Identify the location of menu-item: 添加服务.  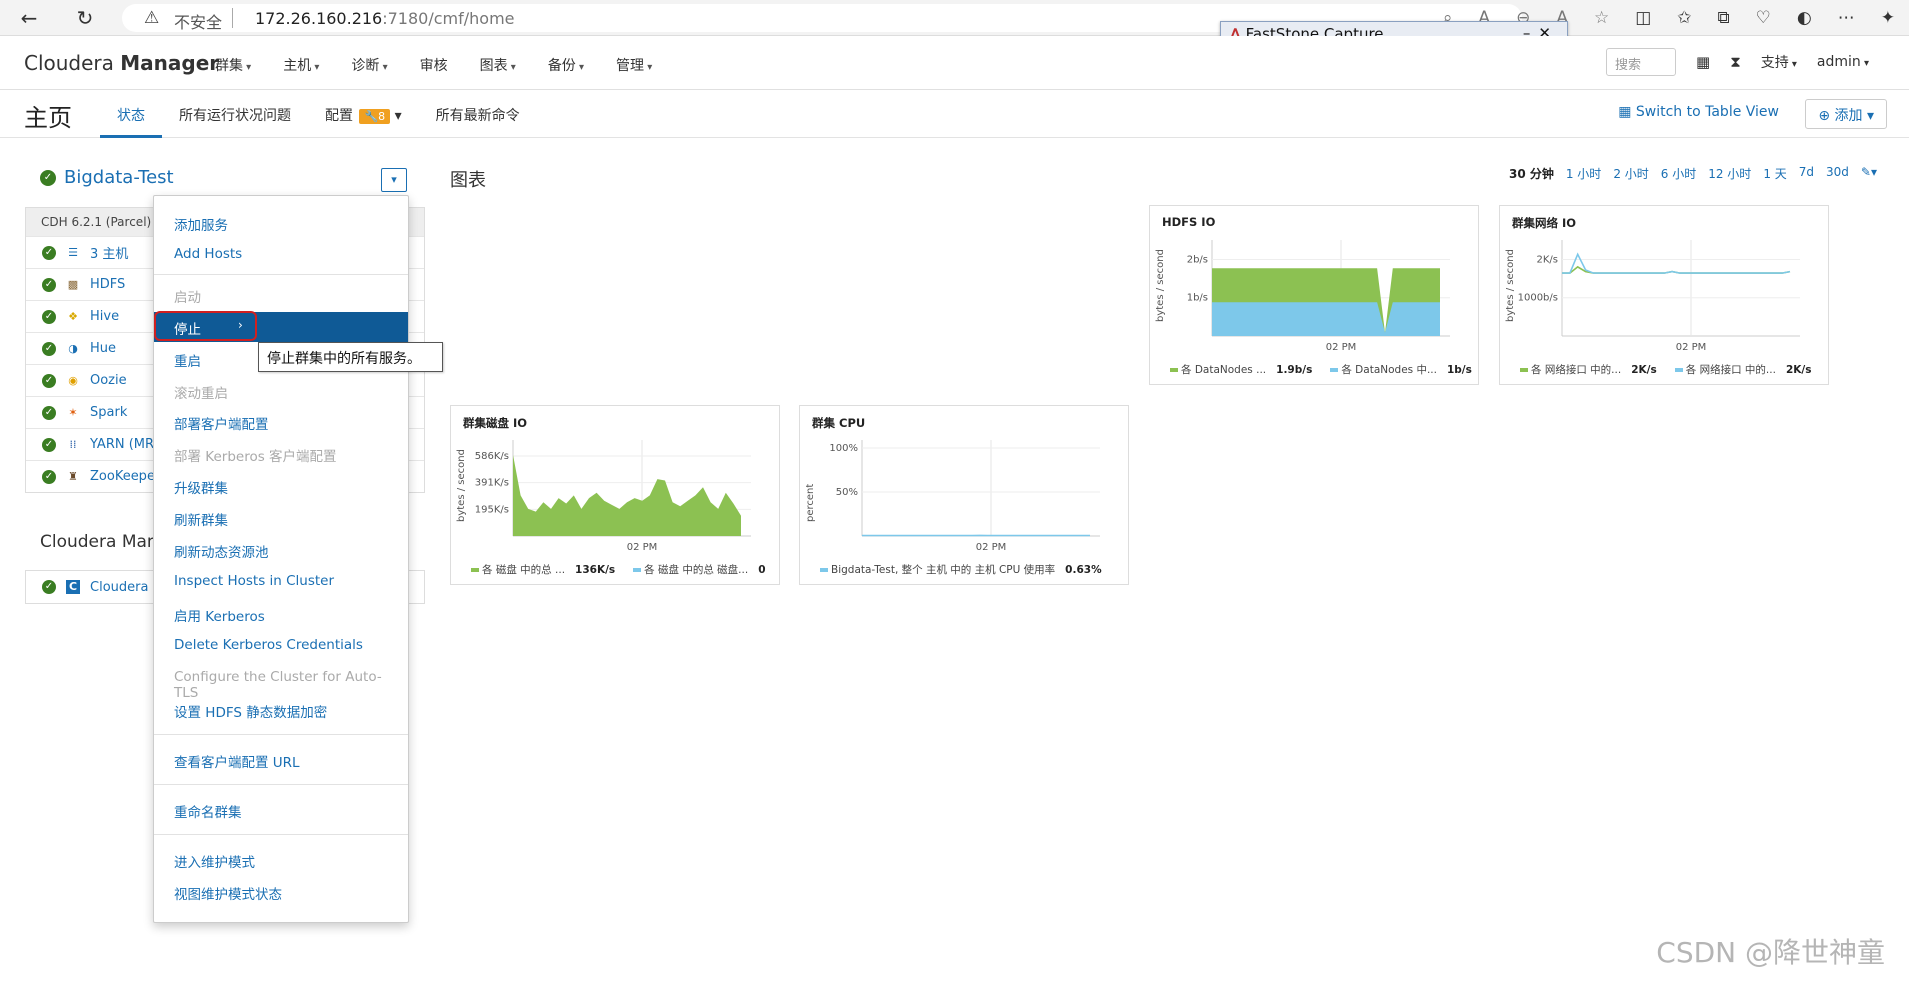
(281, 223).